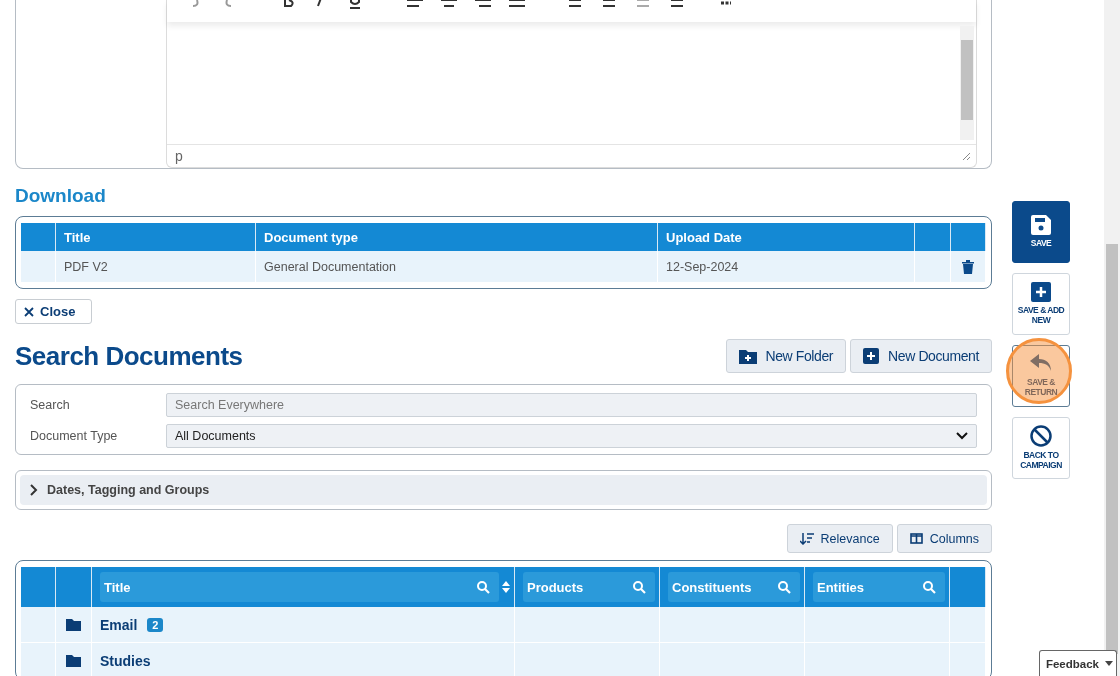 The width and height of the screenshot is (1120, 676). What do you see at coordinates (839, 538) in the screenshot?
I see `sort-button: Relevance` at bounding box center [839, 538].